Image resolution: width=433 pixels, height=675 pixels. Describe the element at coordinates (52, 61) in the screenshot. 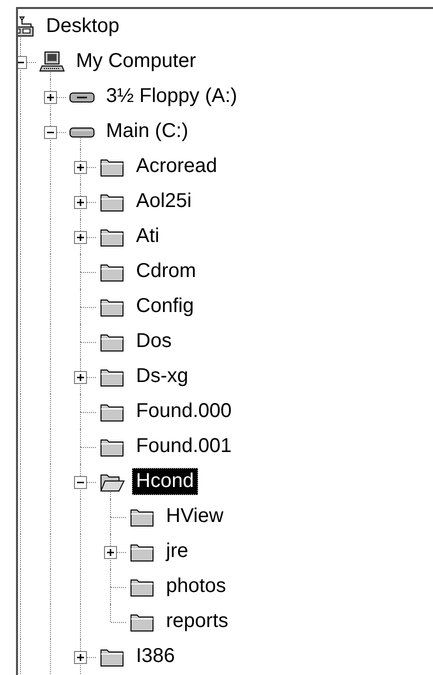

I see `computer-icon` at that location.